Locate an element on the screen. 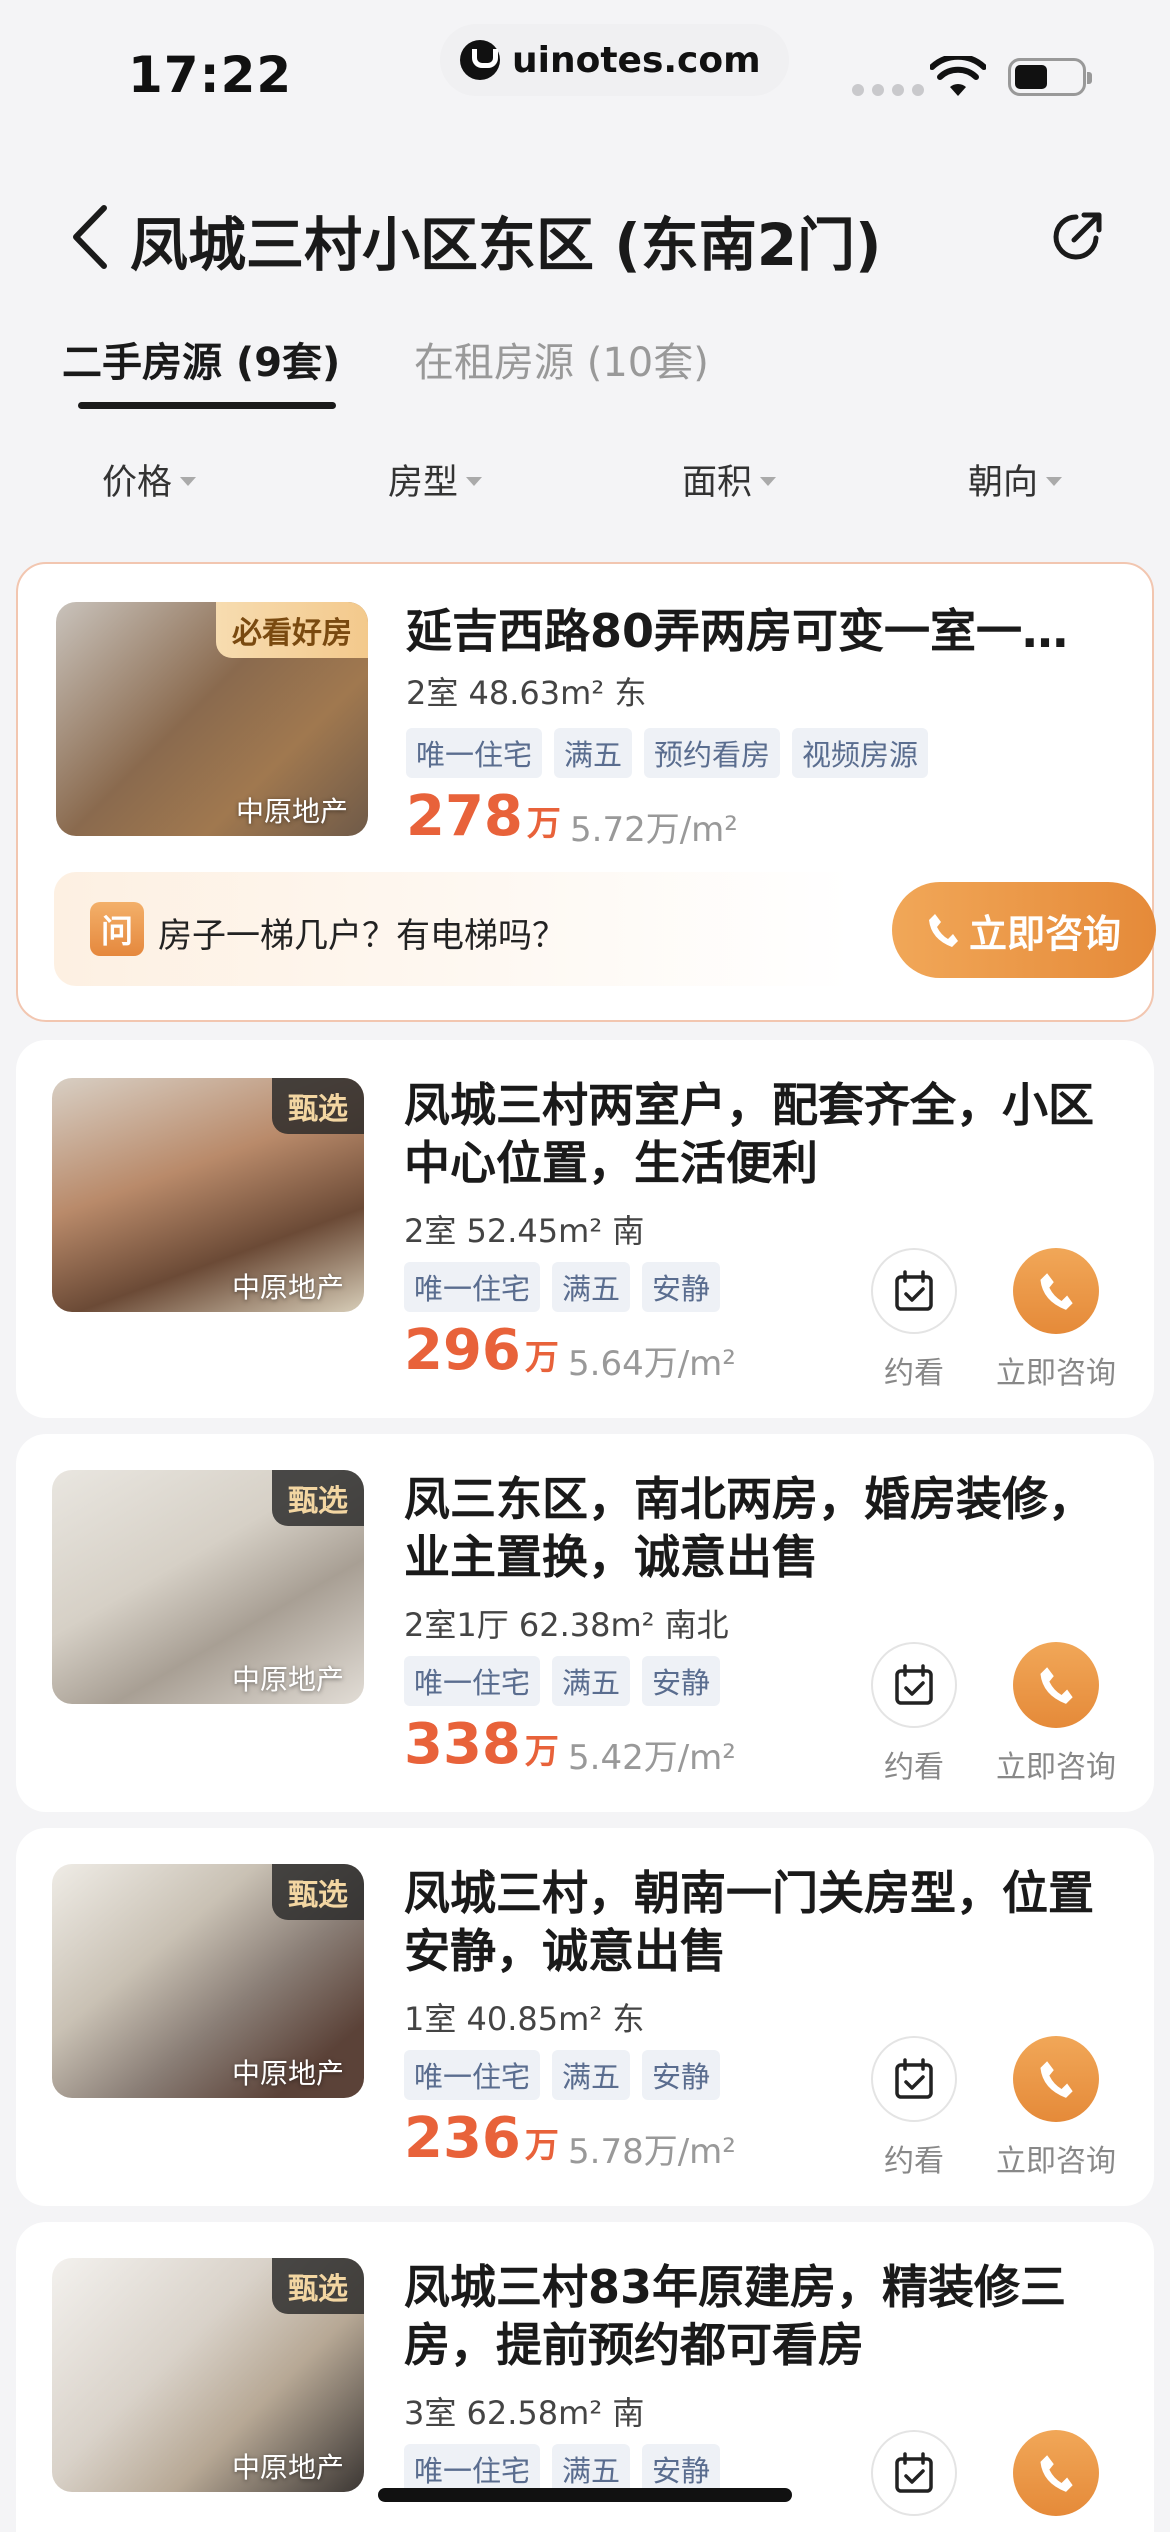  listing-spec: 1室 40.85m² 东 is located at coordinates (524, 2019).